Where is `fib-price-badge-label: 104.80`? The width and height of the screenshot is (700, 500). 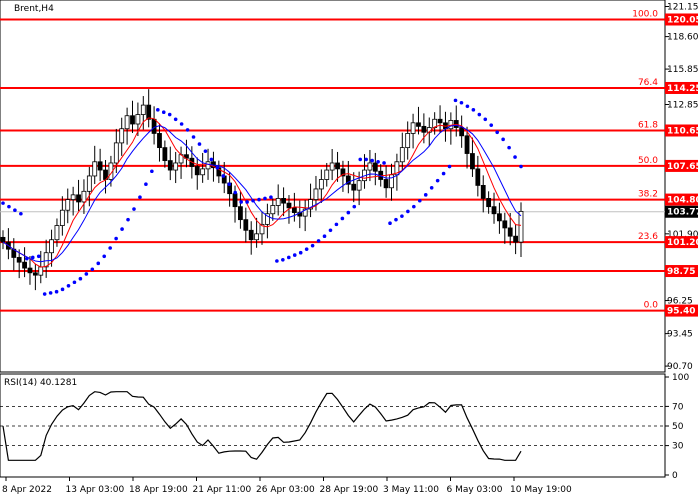
fib-price-badge-label: 104.80 is located at coordinates (683, 201).